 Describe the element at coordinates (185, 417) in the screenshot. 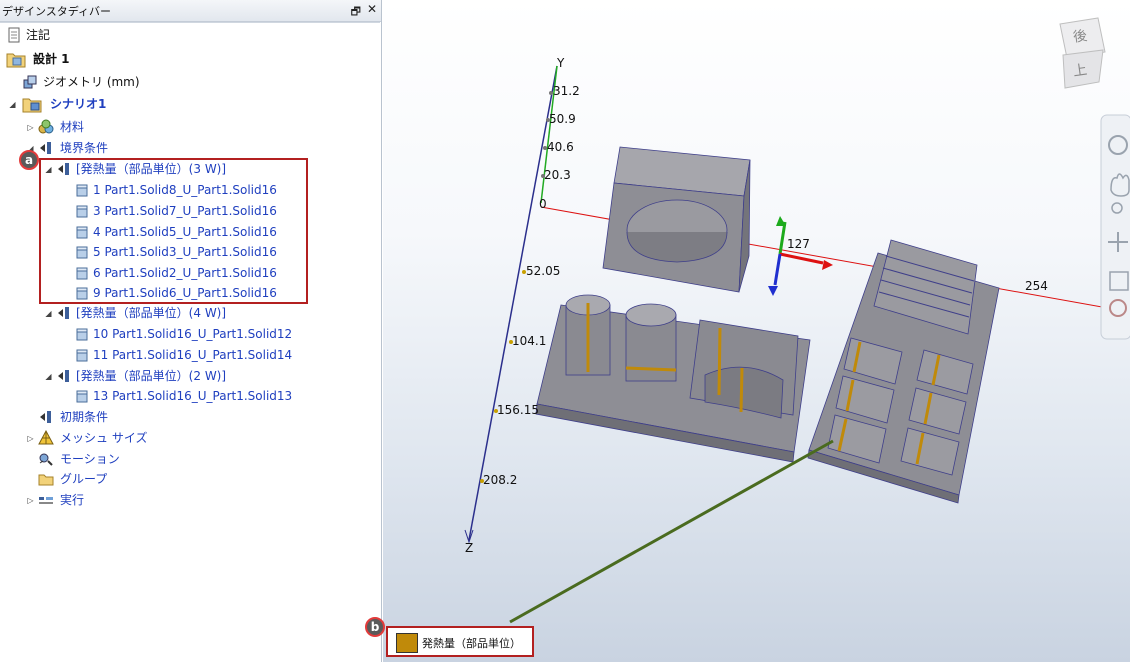

I see `tree-item-initial-conditions: 初期条件` at that location.